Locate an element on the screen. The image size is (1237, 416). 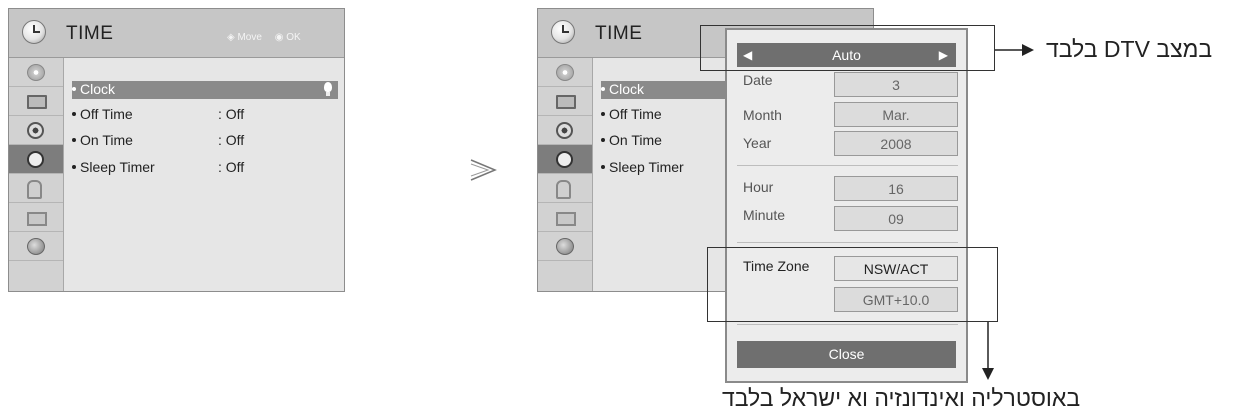
regions-only-note: באוסטרליה ואינדונזיה וא ישראל בלבד is located at coordinates (901, 398).